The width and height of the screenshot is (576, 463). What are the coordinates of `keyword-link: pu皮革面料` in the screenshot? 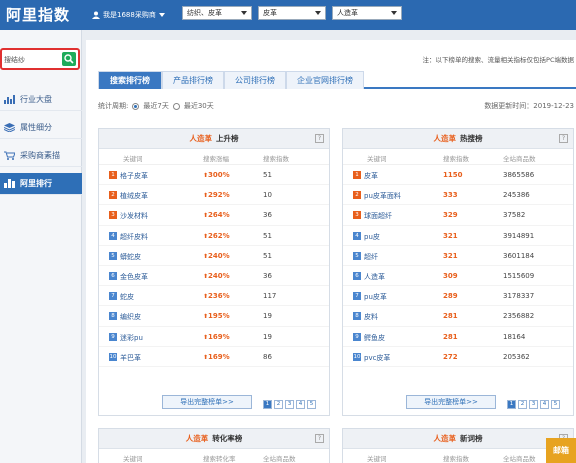 It's located at (382, 196).